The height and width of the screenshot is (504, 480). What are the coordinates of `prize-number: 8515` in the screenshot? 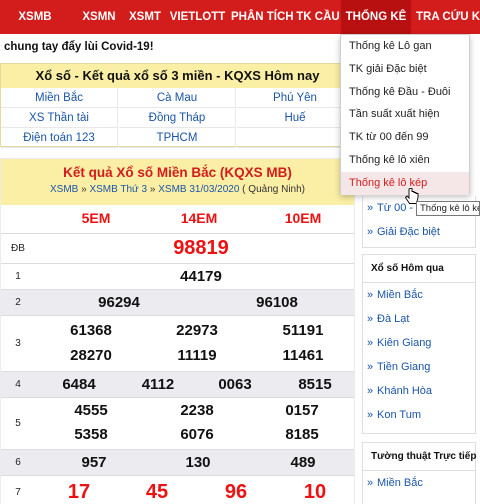 It's located at (315, 384).